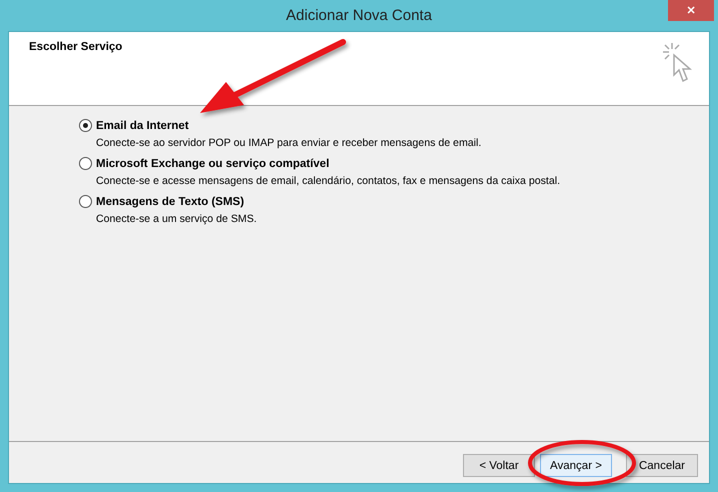  I want to click on radio-option: Email da Internet, so click(394, 125).